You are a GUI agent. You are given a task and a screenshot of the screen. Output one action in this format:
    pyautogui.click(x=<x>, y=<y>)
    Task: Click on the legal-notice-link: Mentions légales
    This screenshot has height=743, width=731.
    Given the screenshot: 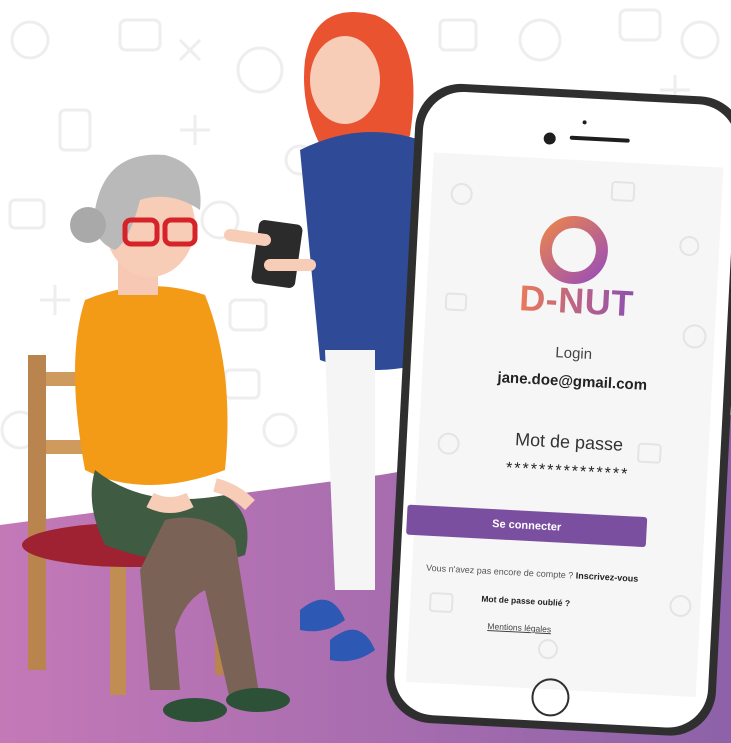 What is the action you would take?
    pyautogui.click(x=519, y=628)
    